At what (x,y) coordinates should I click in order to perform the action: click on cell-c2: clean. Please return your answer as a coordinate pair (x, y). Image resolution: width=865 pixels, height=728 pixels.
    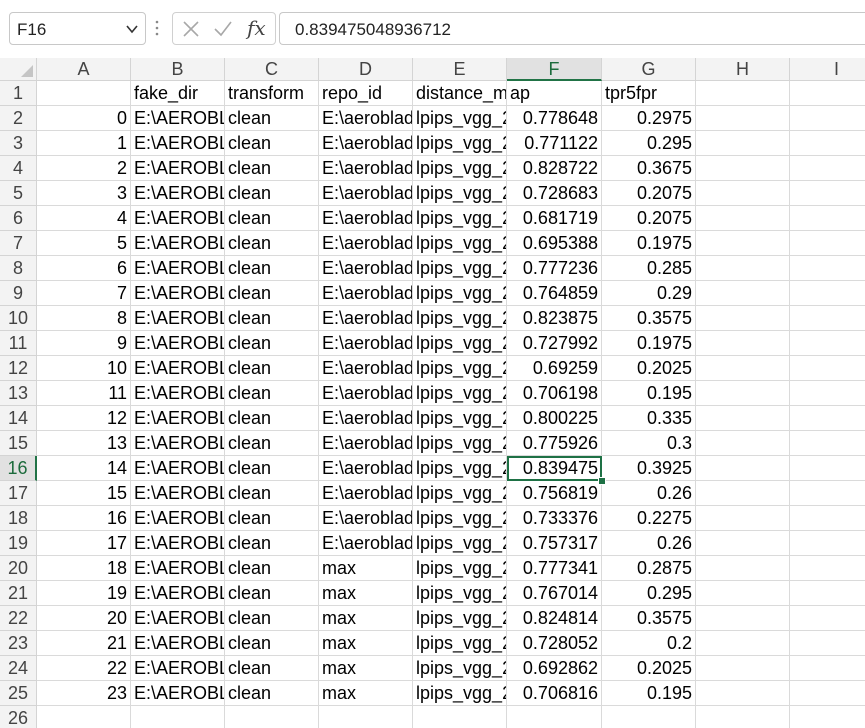
    Looking at the image, I should click on (272, 118).